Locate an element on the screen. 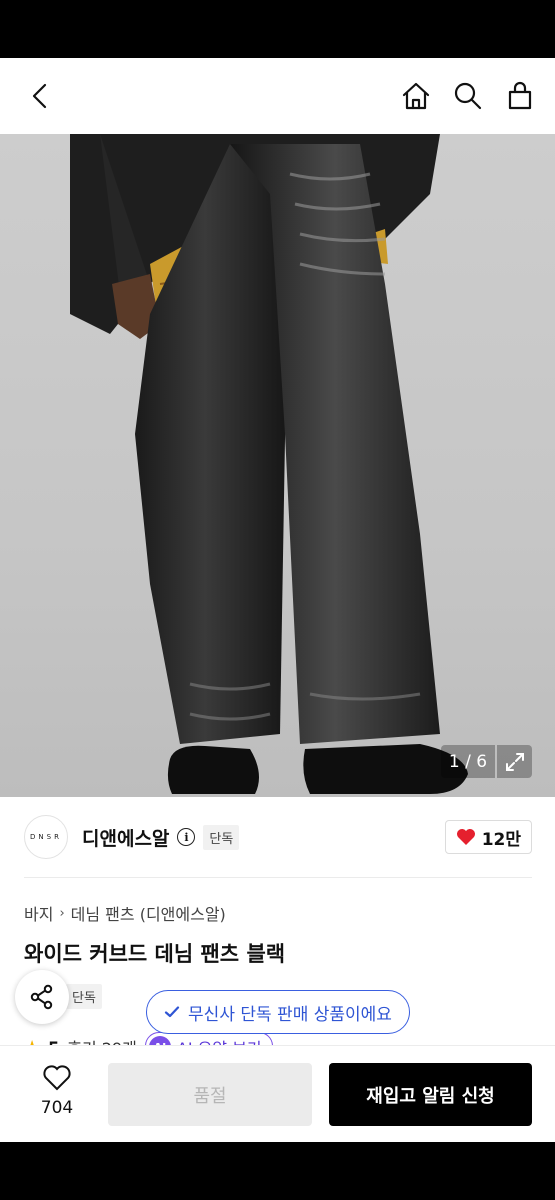 The height and width of the screenshot is (1200, 555). brand-row: DNSR 디앤에스알 i 단독 12만 is located at coordinates (278, 837).